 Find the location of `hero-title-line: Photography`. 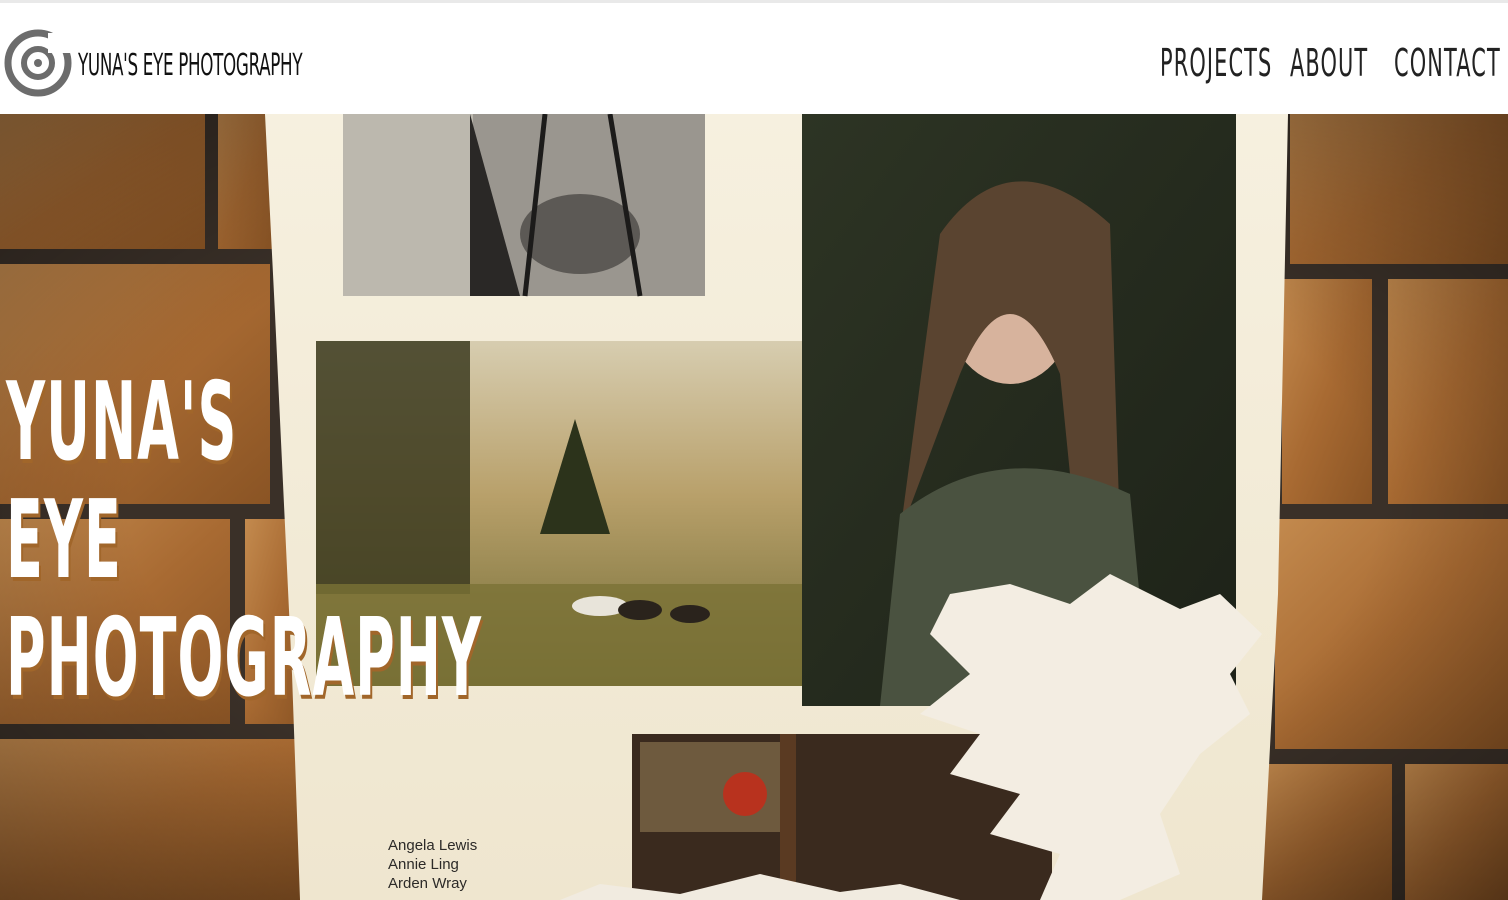

hero-title-line: Photography is located at coordinates (244, 658).